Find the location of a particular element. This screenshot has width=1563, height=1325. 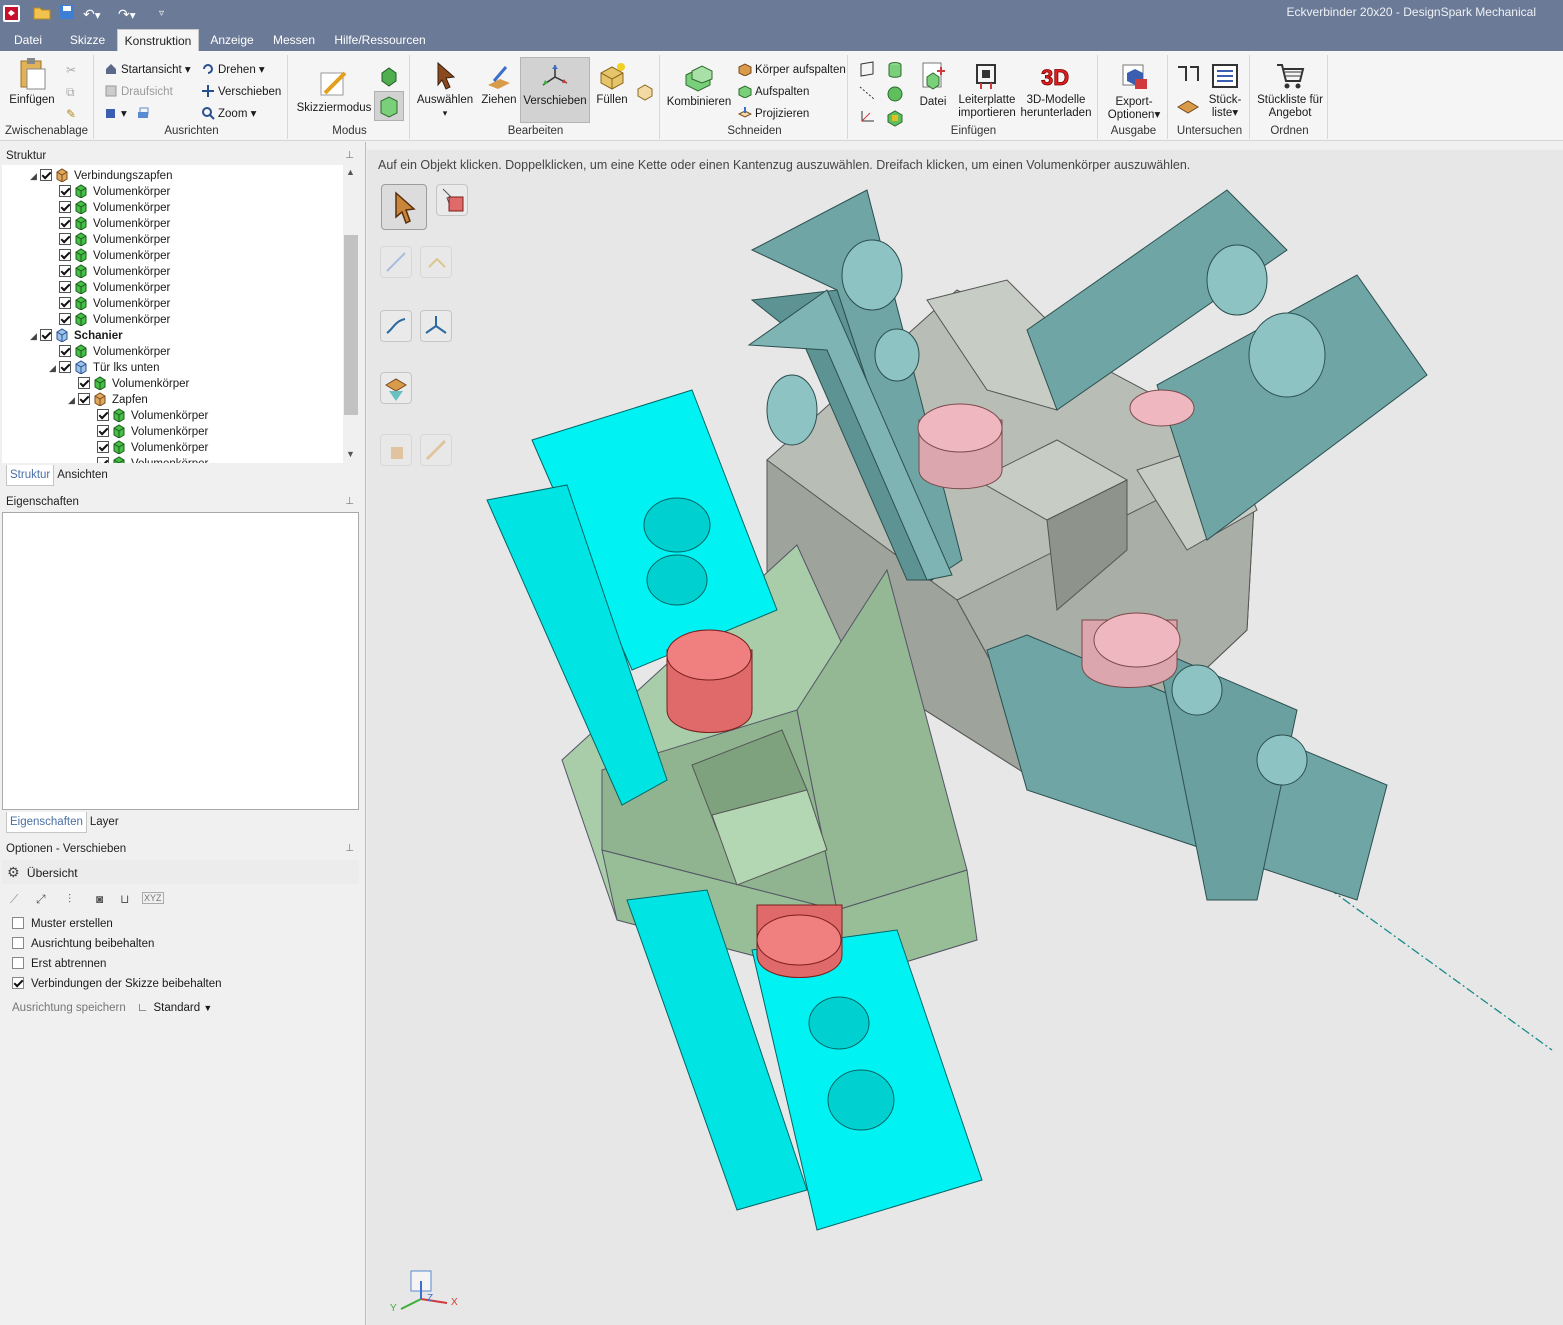

verschieben-button: Verschieben is located at coordinates (555, 90).